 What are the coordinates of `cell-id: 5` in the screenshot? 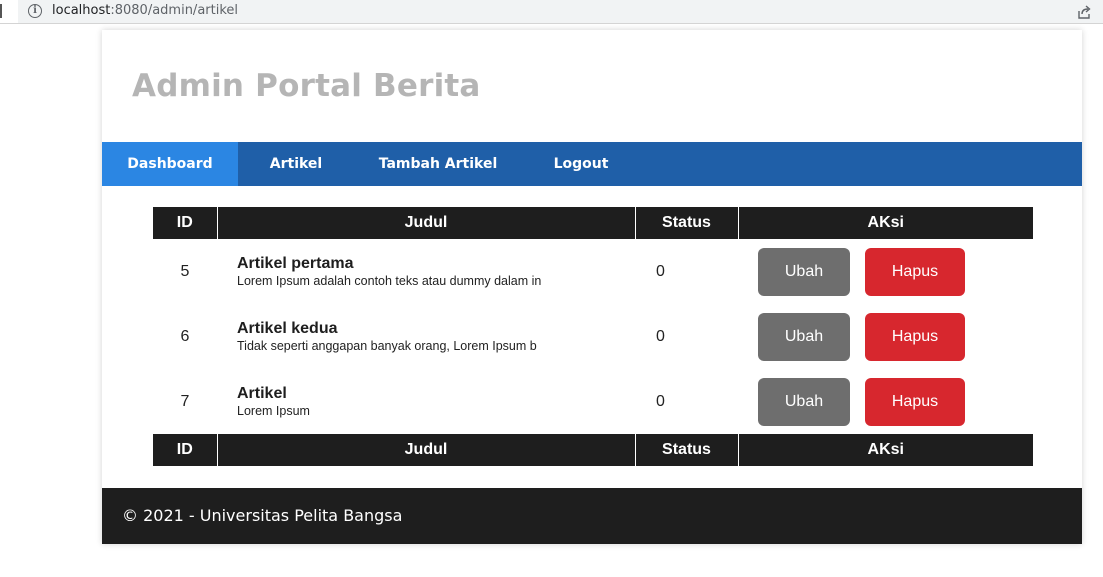 It's located at (185, 271).